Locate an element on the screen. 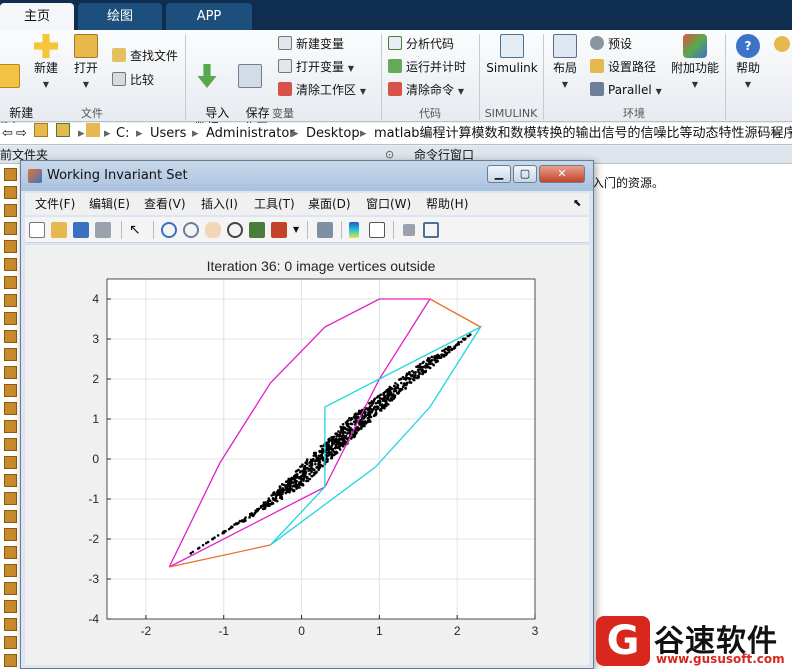 Image resolution: width=792 pixels, height=669 pixels. print-icon is located at coordinates (103, 230).